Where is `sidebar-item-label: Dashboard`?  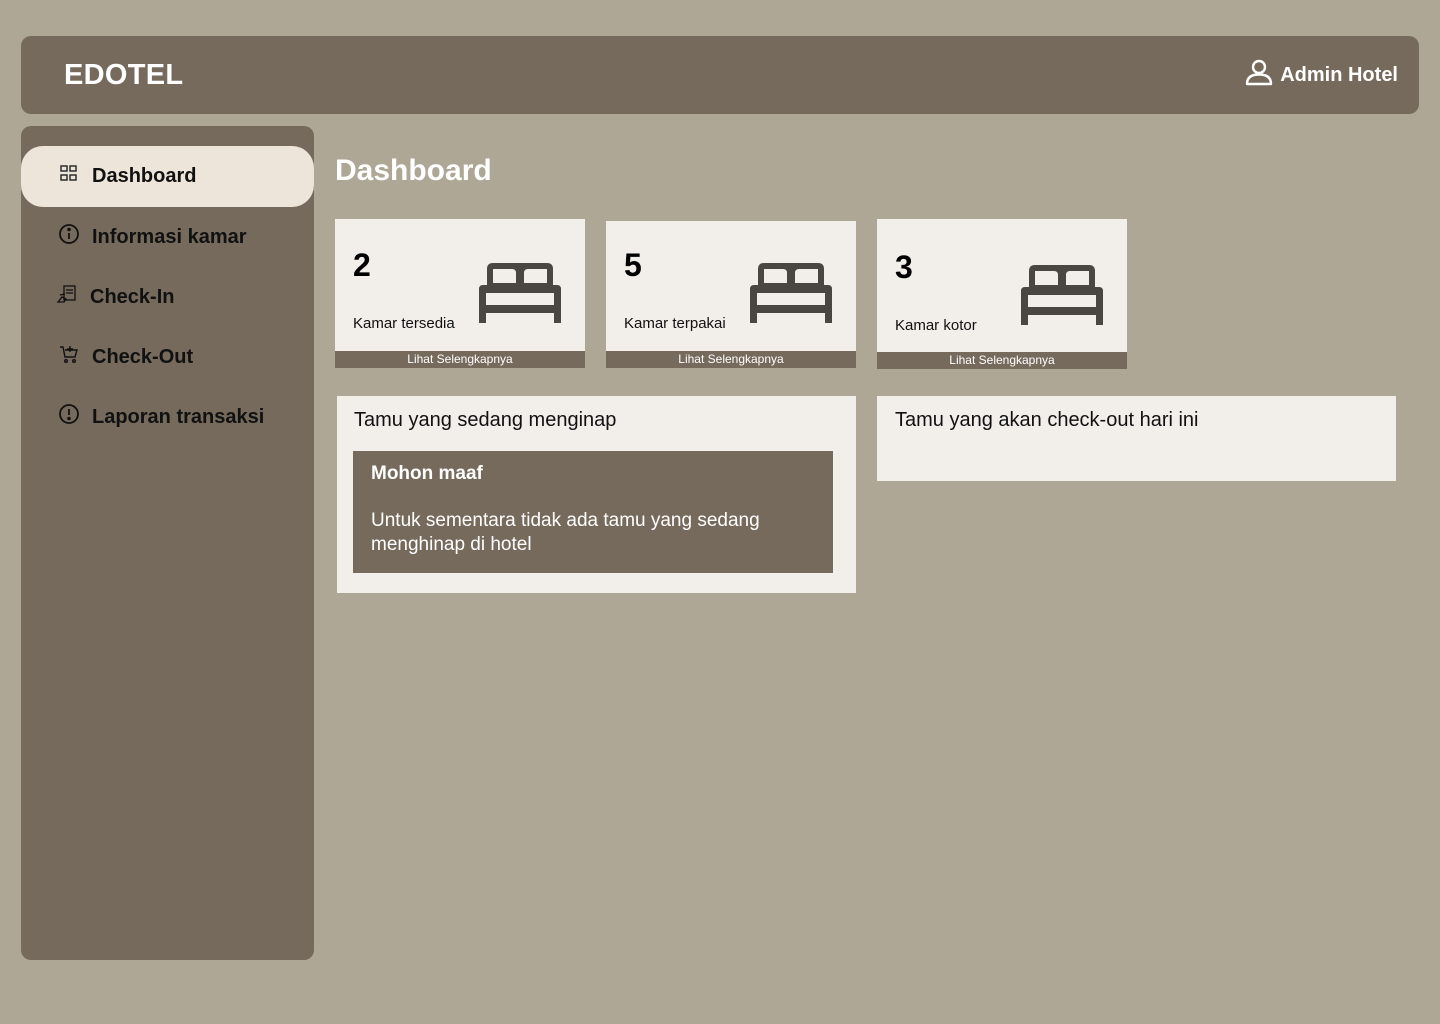 sidebar-item-label: Dashboard is located at coordinates (144, 176).